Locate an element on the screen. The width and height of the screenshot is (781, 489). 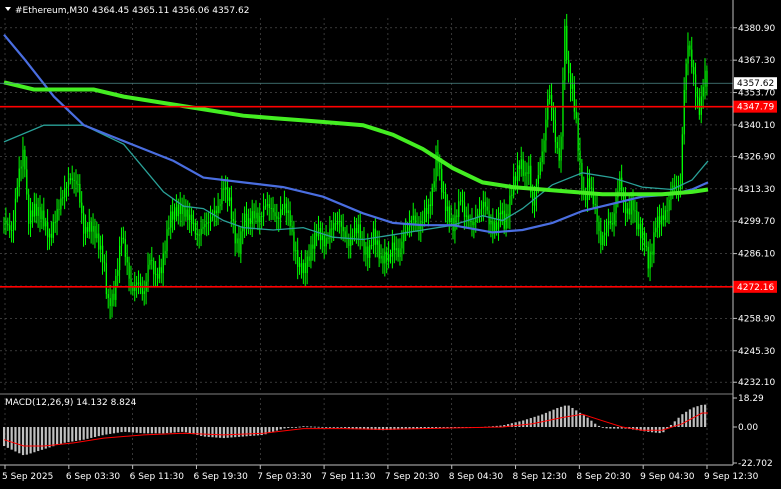
macd-tick-label: 18.29 is located at coordinates (751, 399).